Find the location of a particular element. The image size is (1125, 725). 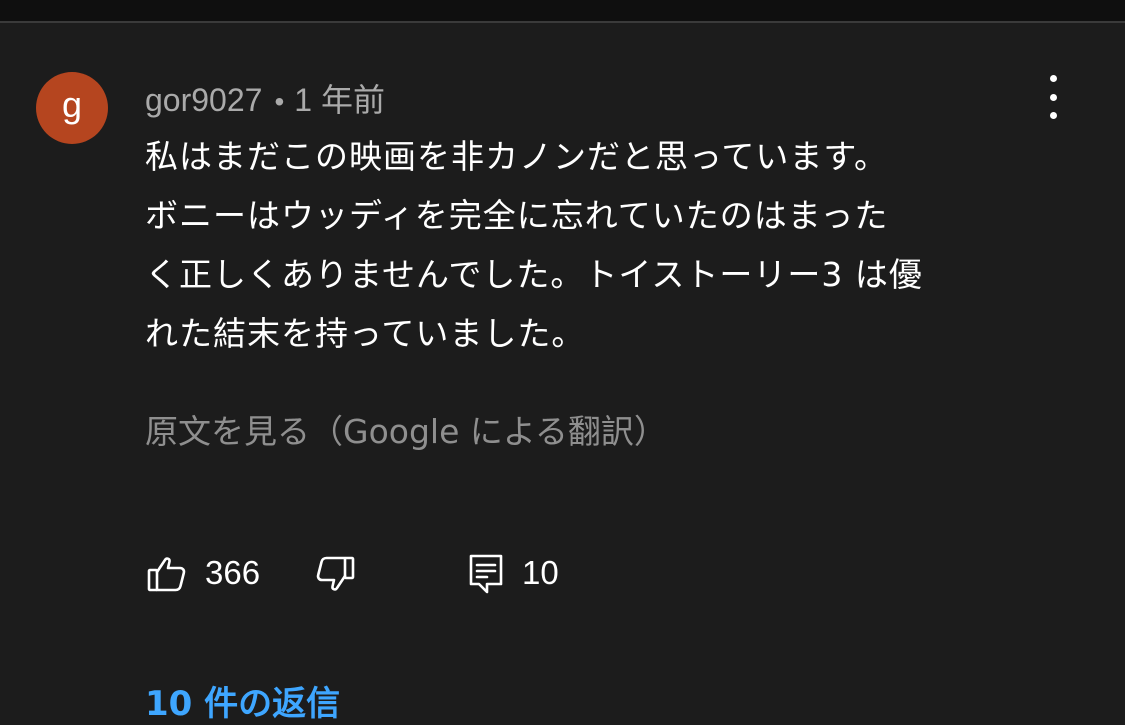

reply-count: 10 is located at coordinates (540, 572).